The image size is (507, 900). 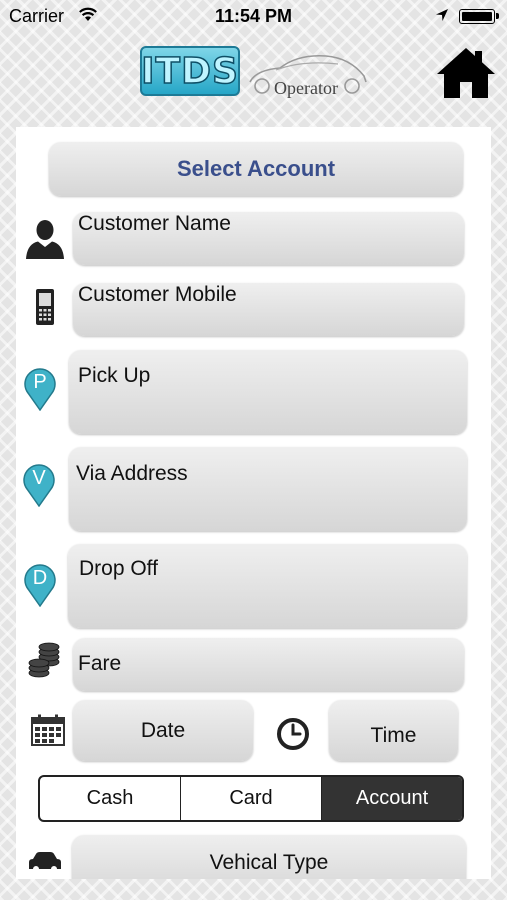 I want to click on payment-segmented-control: Cash Card Account, so click(x=251, y=798).